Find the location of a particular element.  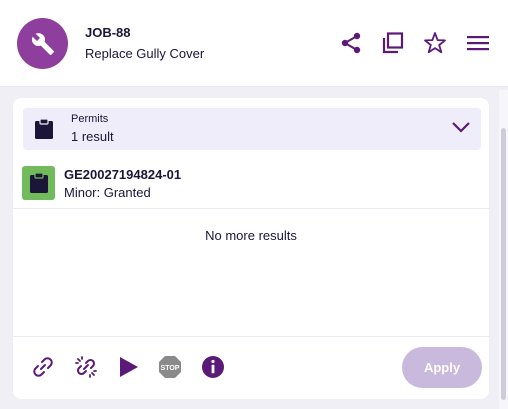

share-icon is located at coordinates (351, 43).